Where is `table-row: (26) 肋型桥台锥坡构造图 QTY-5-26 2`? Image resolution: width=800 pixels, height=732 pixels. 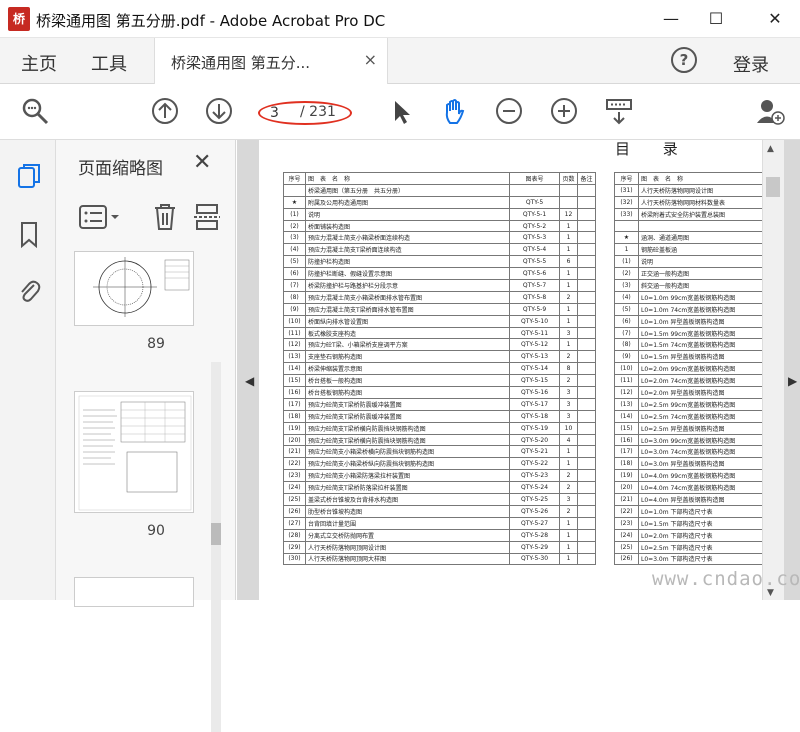 table-row: (26) 肋型桥台锥坡构造图 QTY-5-26 2 is located at coordinates (439, 511).